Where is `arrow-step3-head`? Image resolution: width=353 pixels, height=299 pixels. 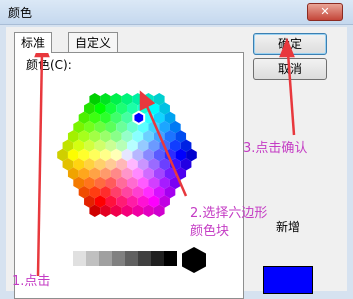 arrow-step3-head is located at coordinates (287, 47).